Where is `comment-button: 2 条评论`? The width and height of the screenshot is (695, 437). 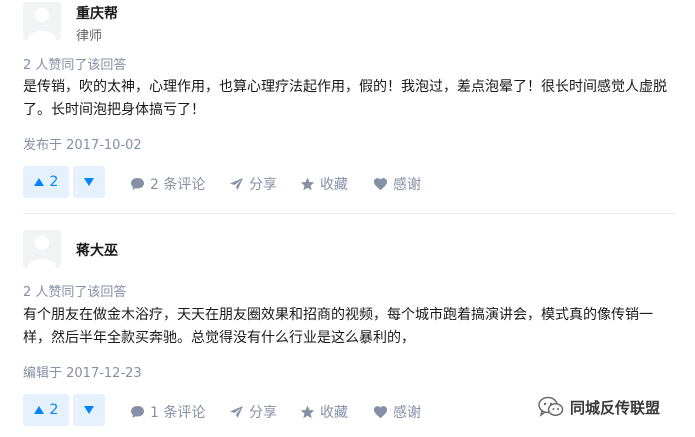 comment-button: 2 条评论 is located at coordinates (167, 184).